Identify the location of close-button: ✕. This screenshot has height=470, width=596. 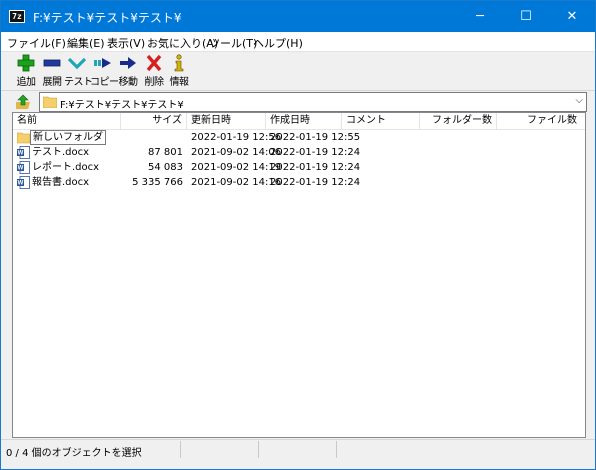
(572, 16).